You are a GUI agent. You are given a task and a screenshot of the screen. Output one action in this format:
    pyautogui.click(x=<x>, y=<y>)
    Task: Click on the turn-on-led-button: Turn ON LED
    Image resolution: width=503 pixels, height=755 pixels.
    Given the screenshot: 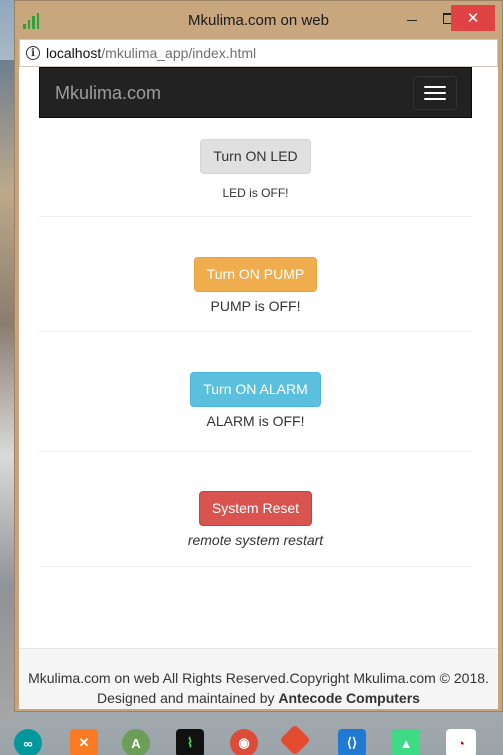 What is the action you would take?
    pyautogui.click(x=255, y=156)
    